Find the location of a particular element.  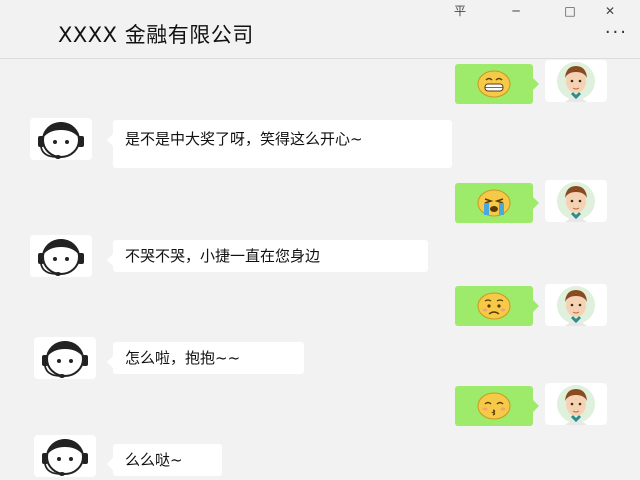

message-bubble-agent: 不哭不哭，小捷一直在您身边 is located at coordinates (267, 256).